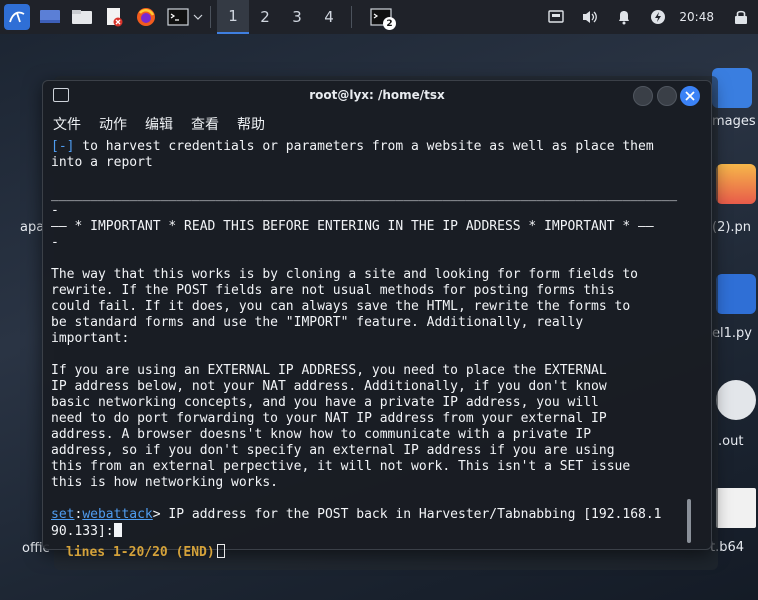  What do you see at coordinates (590, 17) in the screenshot?
I see `volume-icon` at bounding box center [590, 17].